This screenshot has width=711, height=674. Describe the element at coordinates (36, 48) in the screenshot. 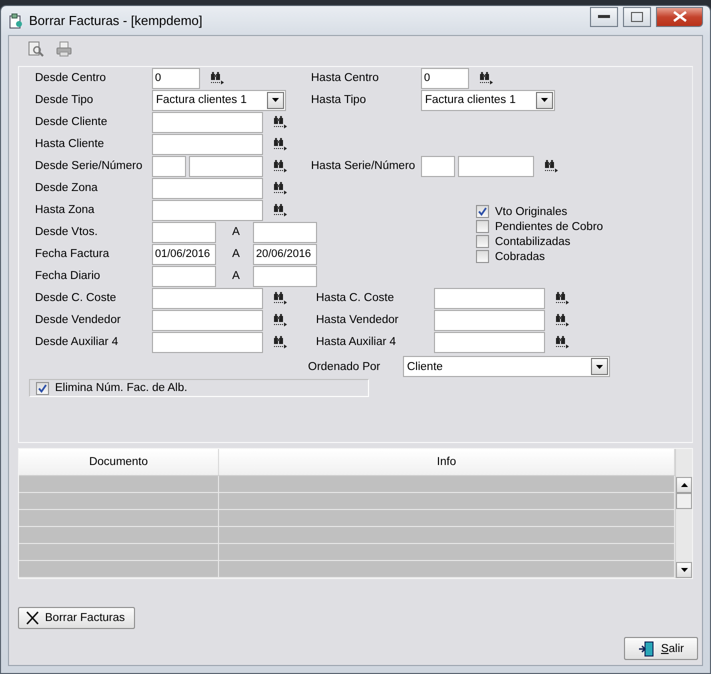

I see `print-preview-icon` at that location.